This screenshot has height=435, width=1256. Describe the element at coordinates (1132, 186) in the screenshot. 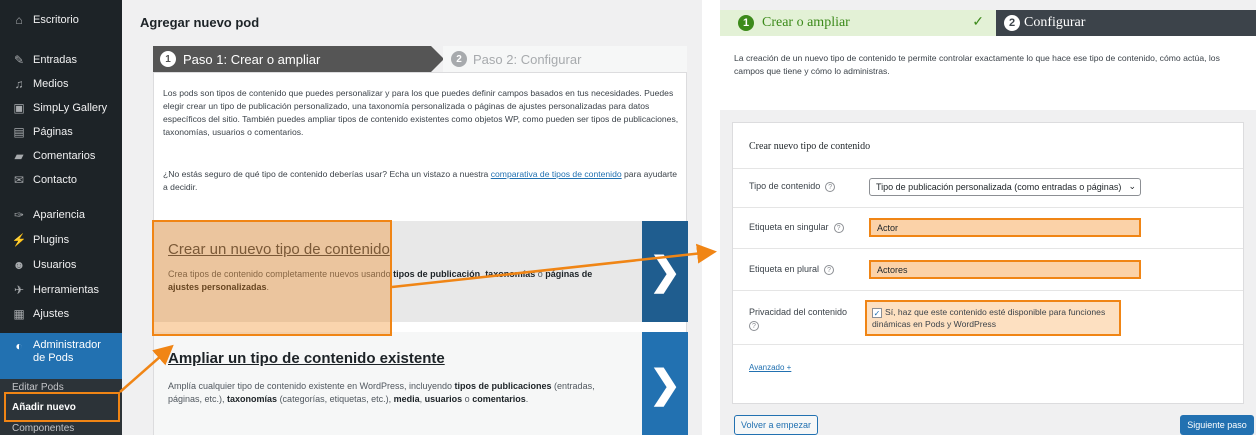

I see `chevron-down-icon: ⌄` at that location.